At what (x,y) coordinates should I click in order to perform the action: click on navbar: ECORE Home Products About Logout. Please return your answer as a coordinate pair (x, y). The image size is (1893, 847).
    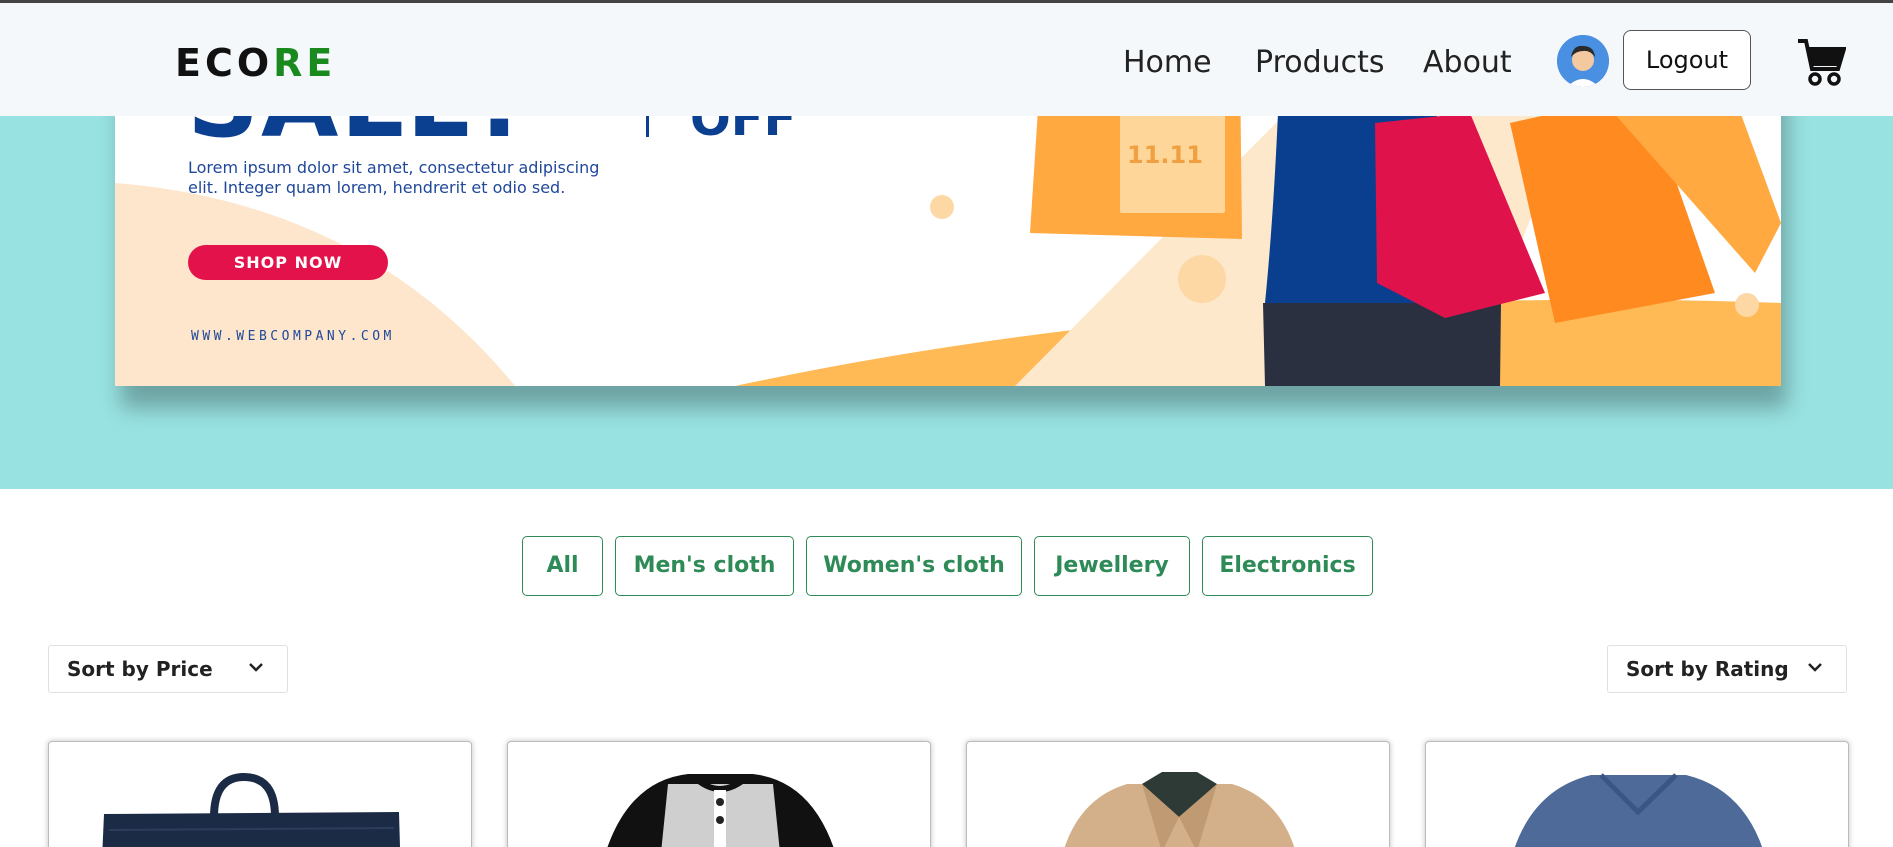
    Looking at the image, I should click on (946, 59).